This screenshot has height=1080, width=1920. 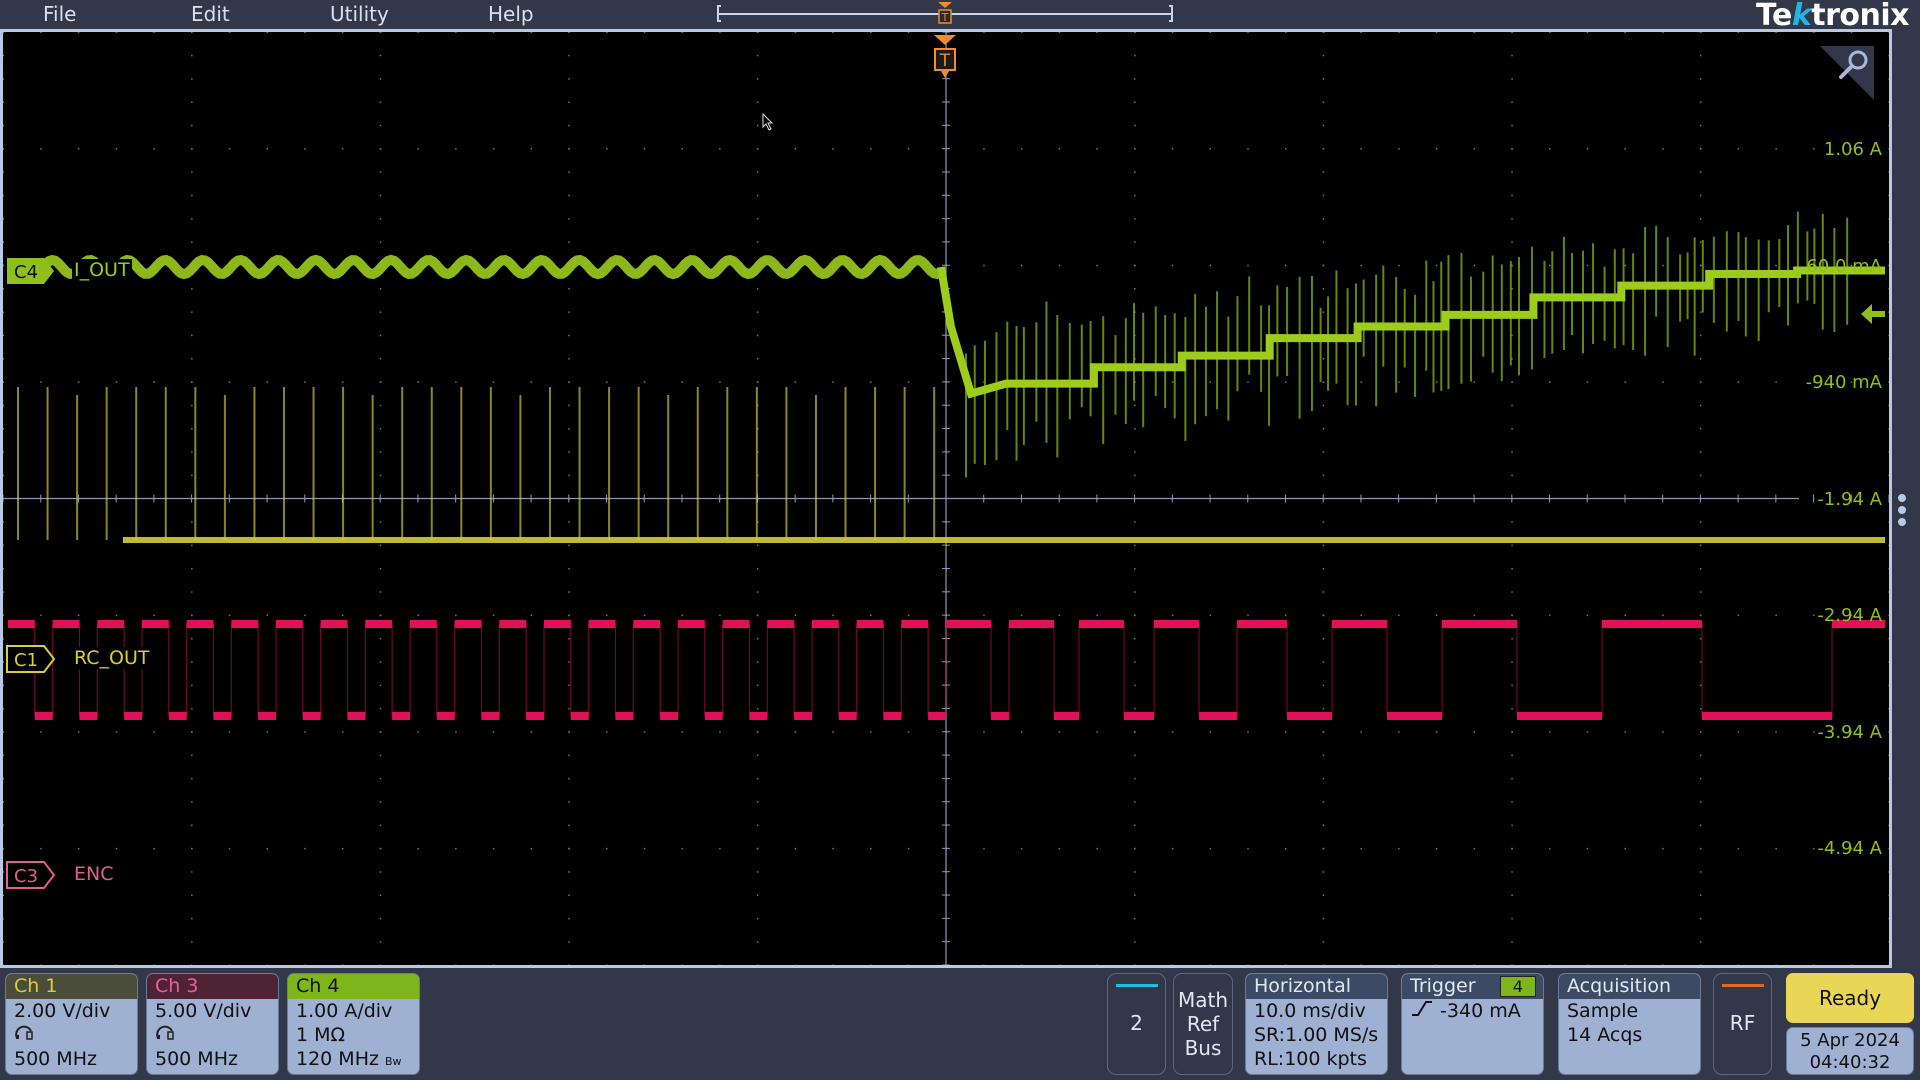 I want to click on ch3-bandwidth: 500 MHz, so click(x=196, y=1059).